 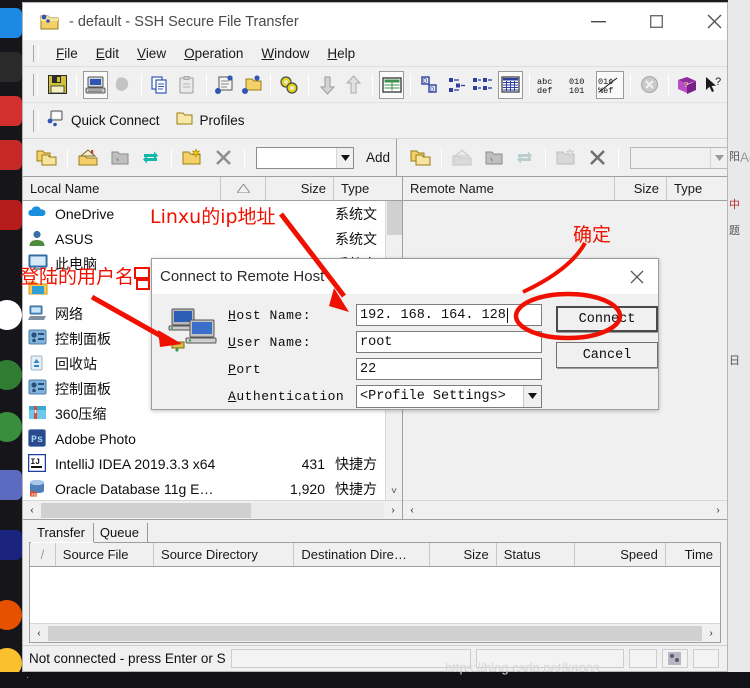 What do you see at coordinates (524, 158) in the screenshot?
I see `remote-refresh-icon` at bounding box center [524, 158].